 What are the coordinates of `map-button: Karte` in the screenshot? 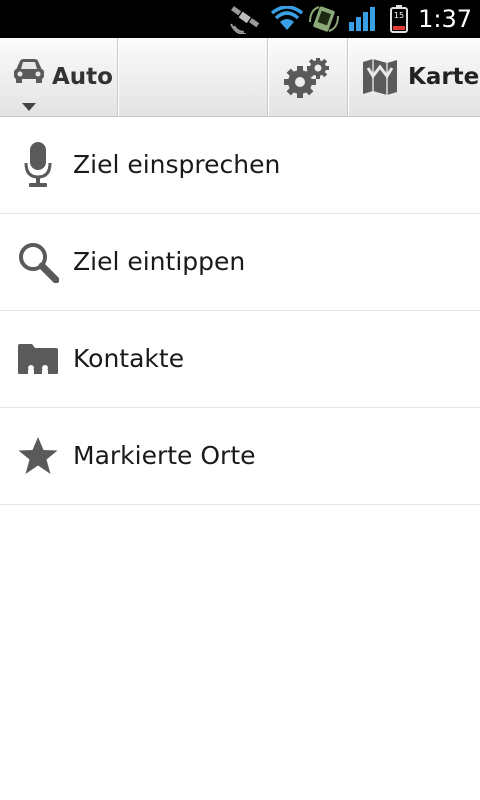 It's located at (414, 77).